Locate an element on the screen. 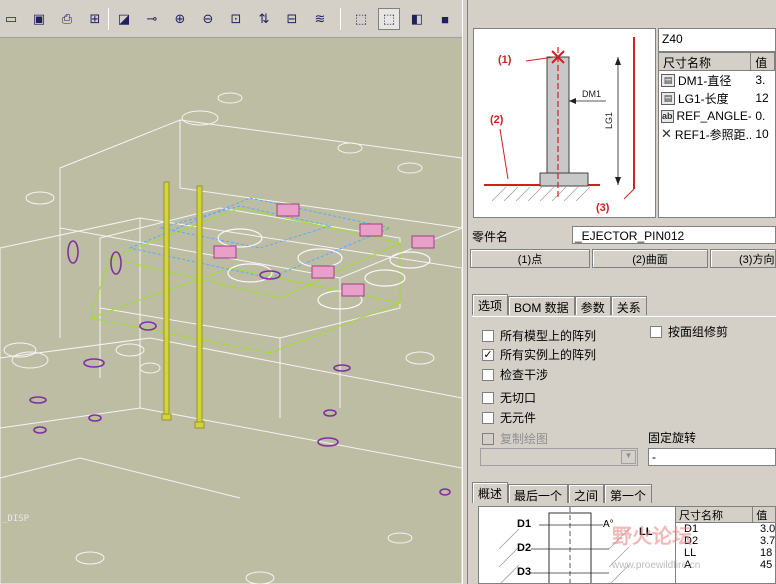 This screenshot has height=584, width=776. shade-icon: ◧ is located at coordinates (417, 19).